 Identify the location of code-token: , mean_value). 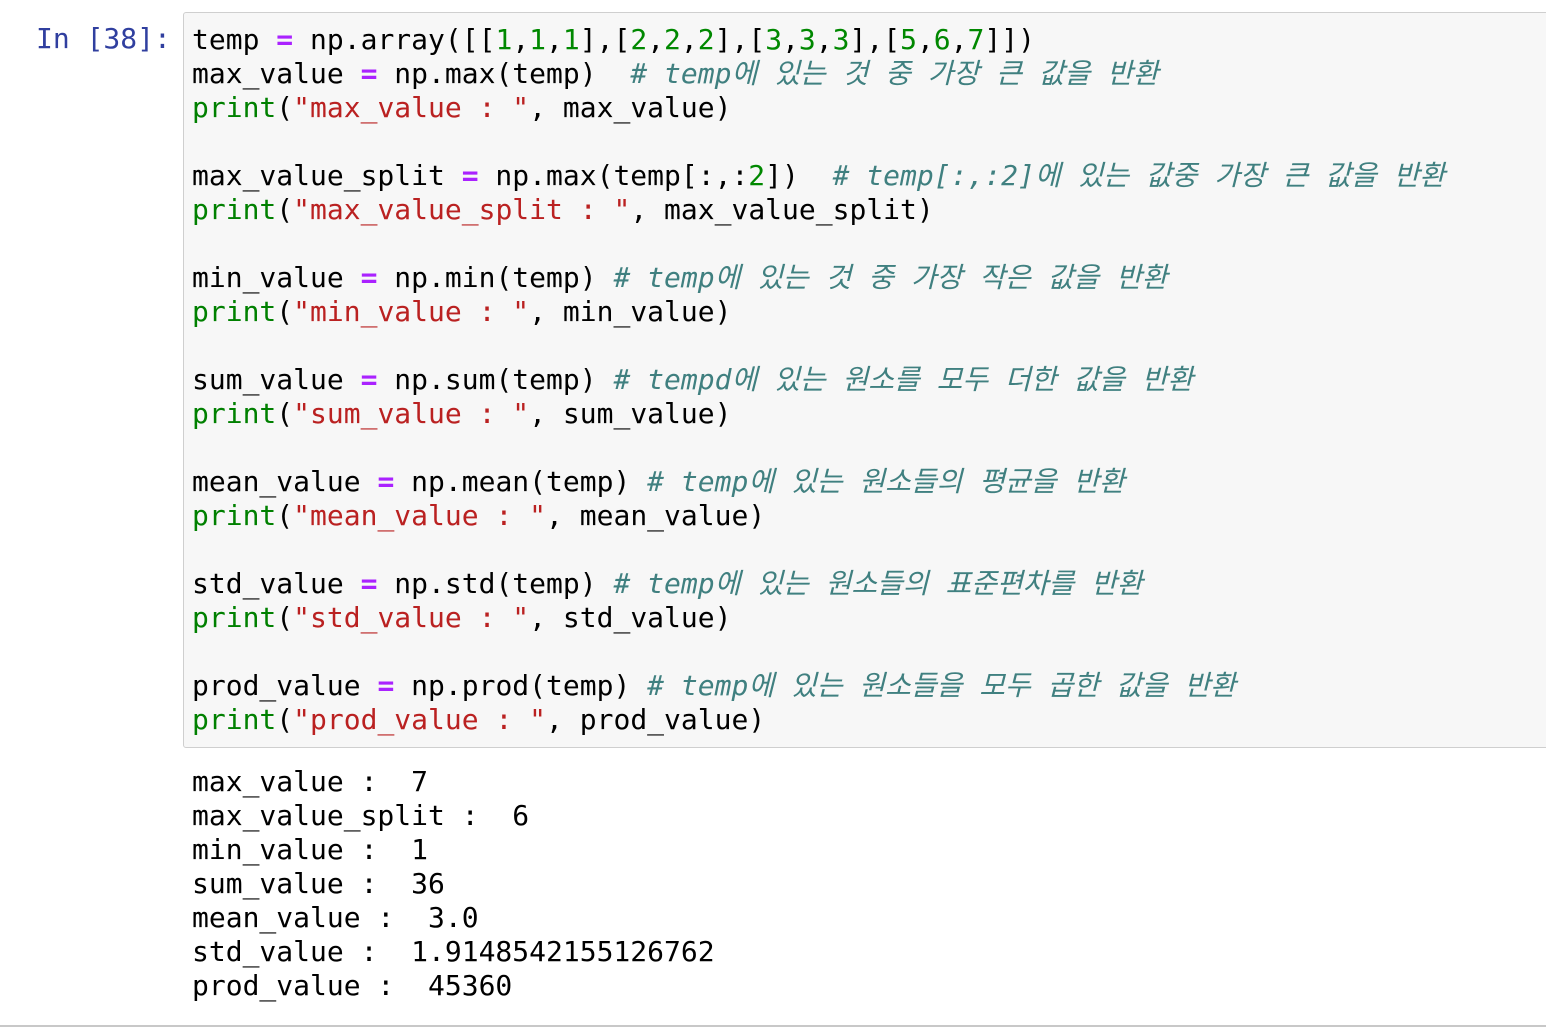
(656, 515).